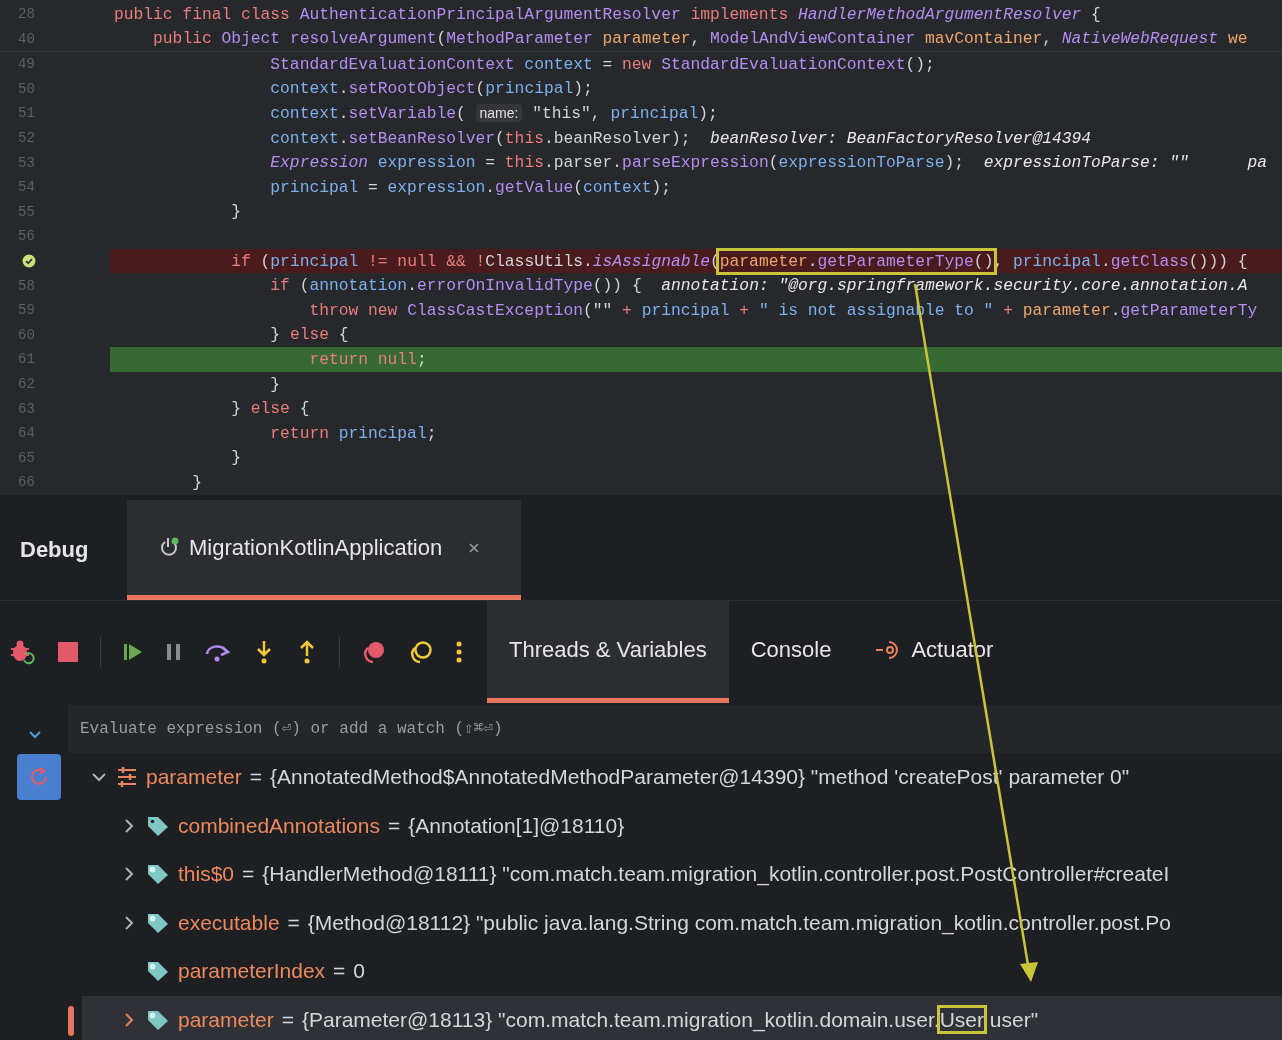  Describe the element at coordinates (26, 285) in the screenshot. I see `line-number: 58` at that location.